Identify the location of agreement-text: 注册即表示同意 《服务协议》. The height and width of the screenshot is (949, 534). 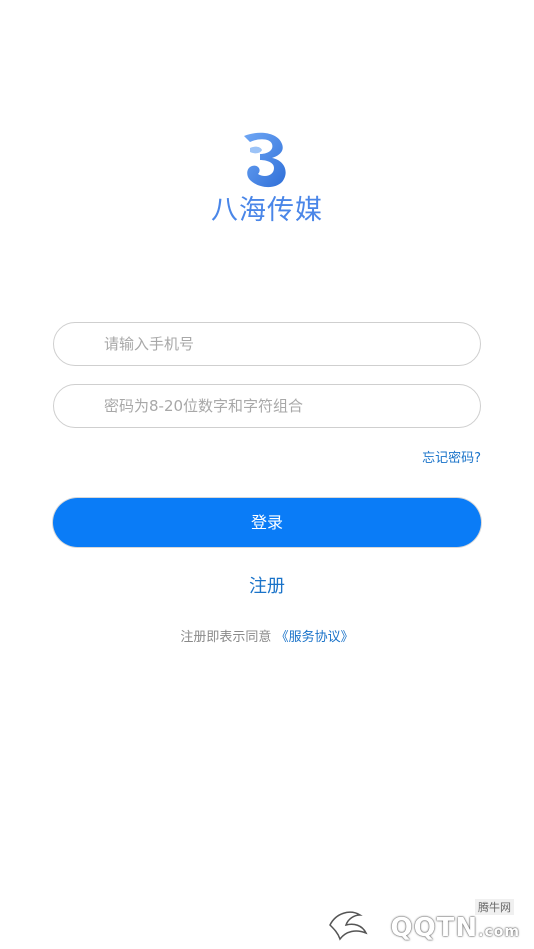
(267, 635).